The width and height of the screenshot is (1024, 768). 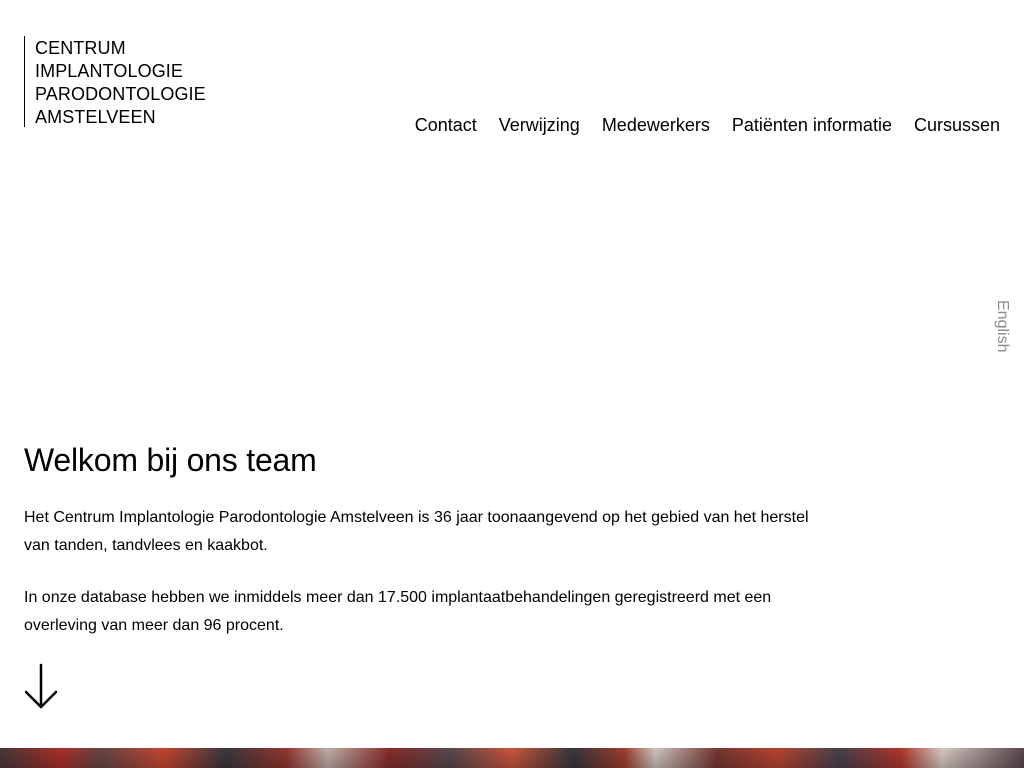 I want to click on arrow-down-svg, so click(x=41, y=686).